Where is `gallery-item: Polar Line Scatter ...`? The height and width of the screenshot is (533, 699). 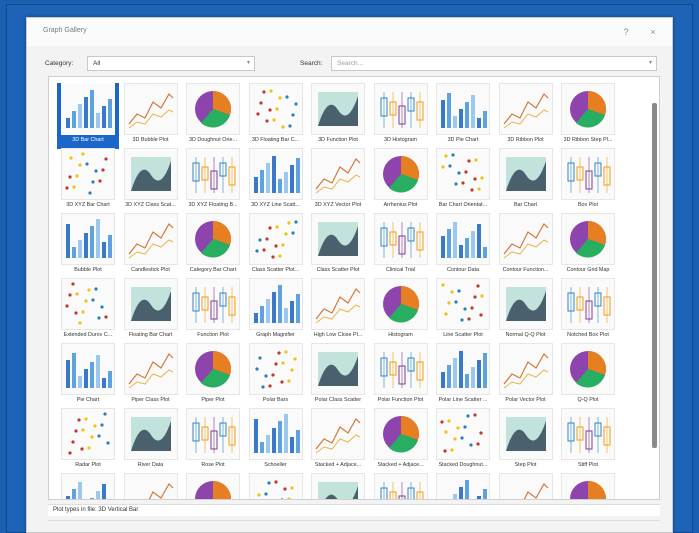 gallery-item: Polar Line Scatter ... is located at coordinates (463, 376).